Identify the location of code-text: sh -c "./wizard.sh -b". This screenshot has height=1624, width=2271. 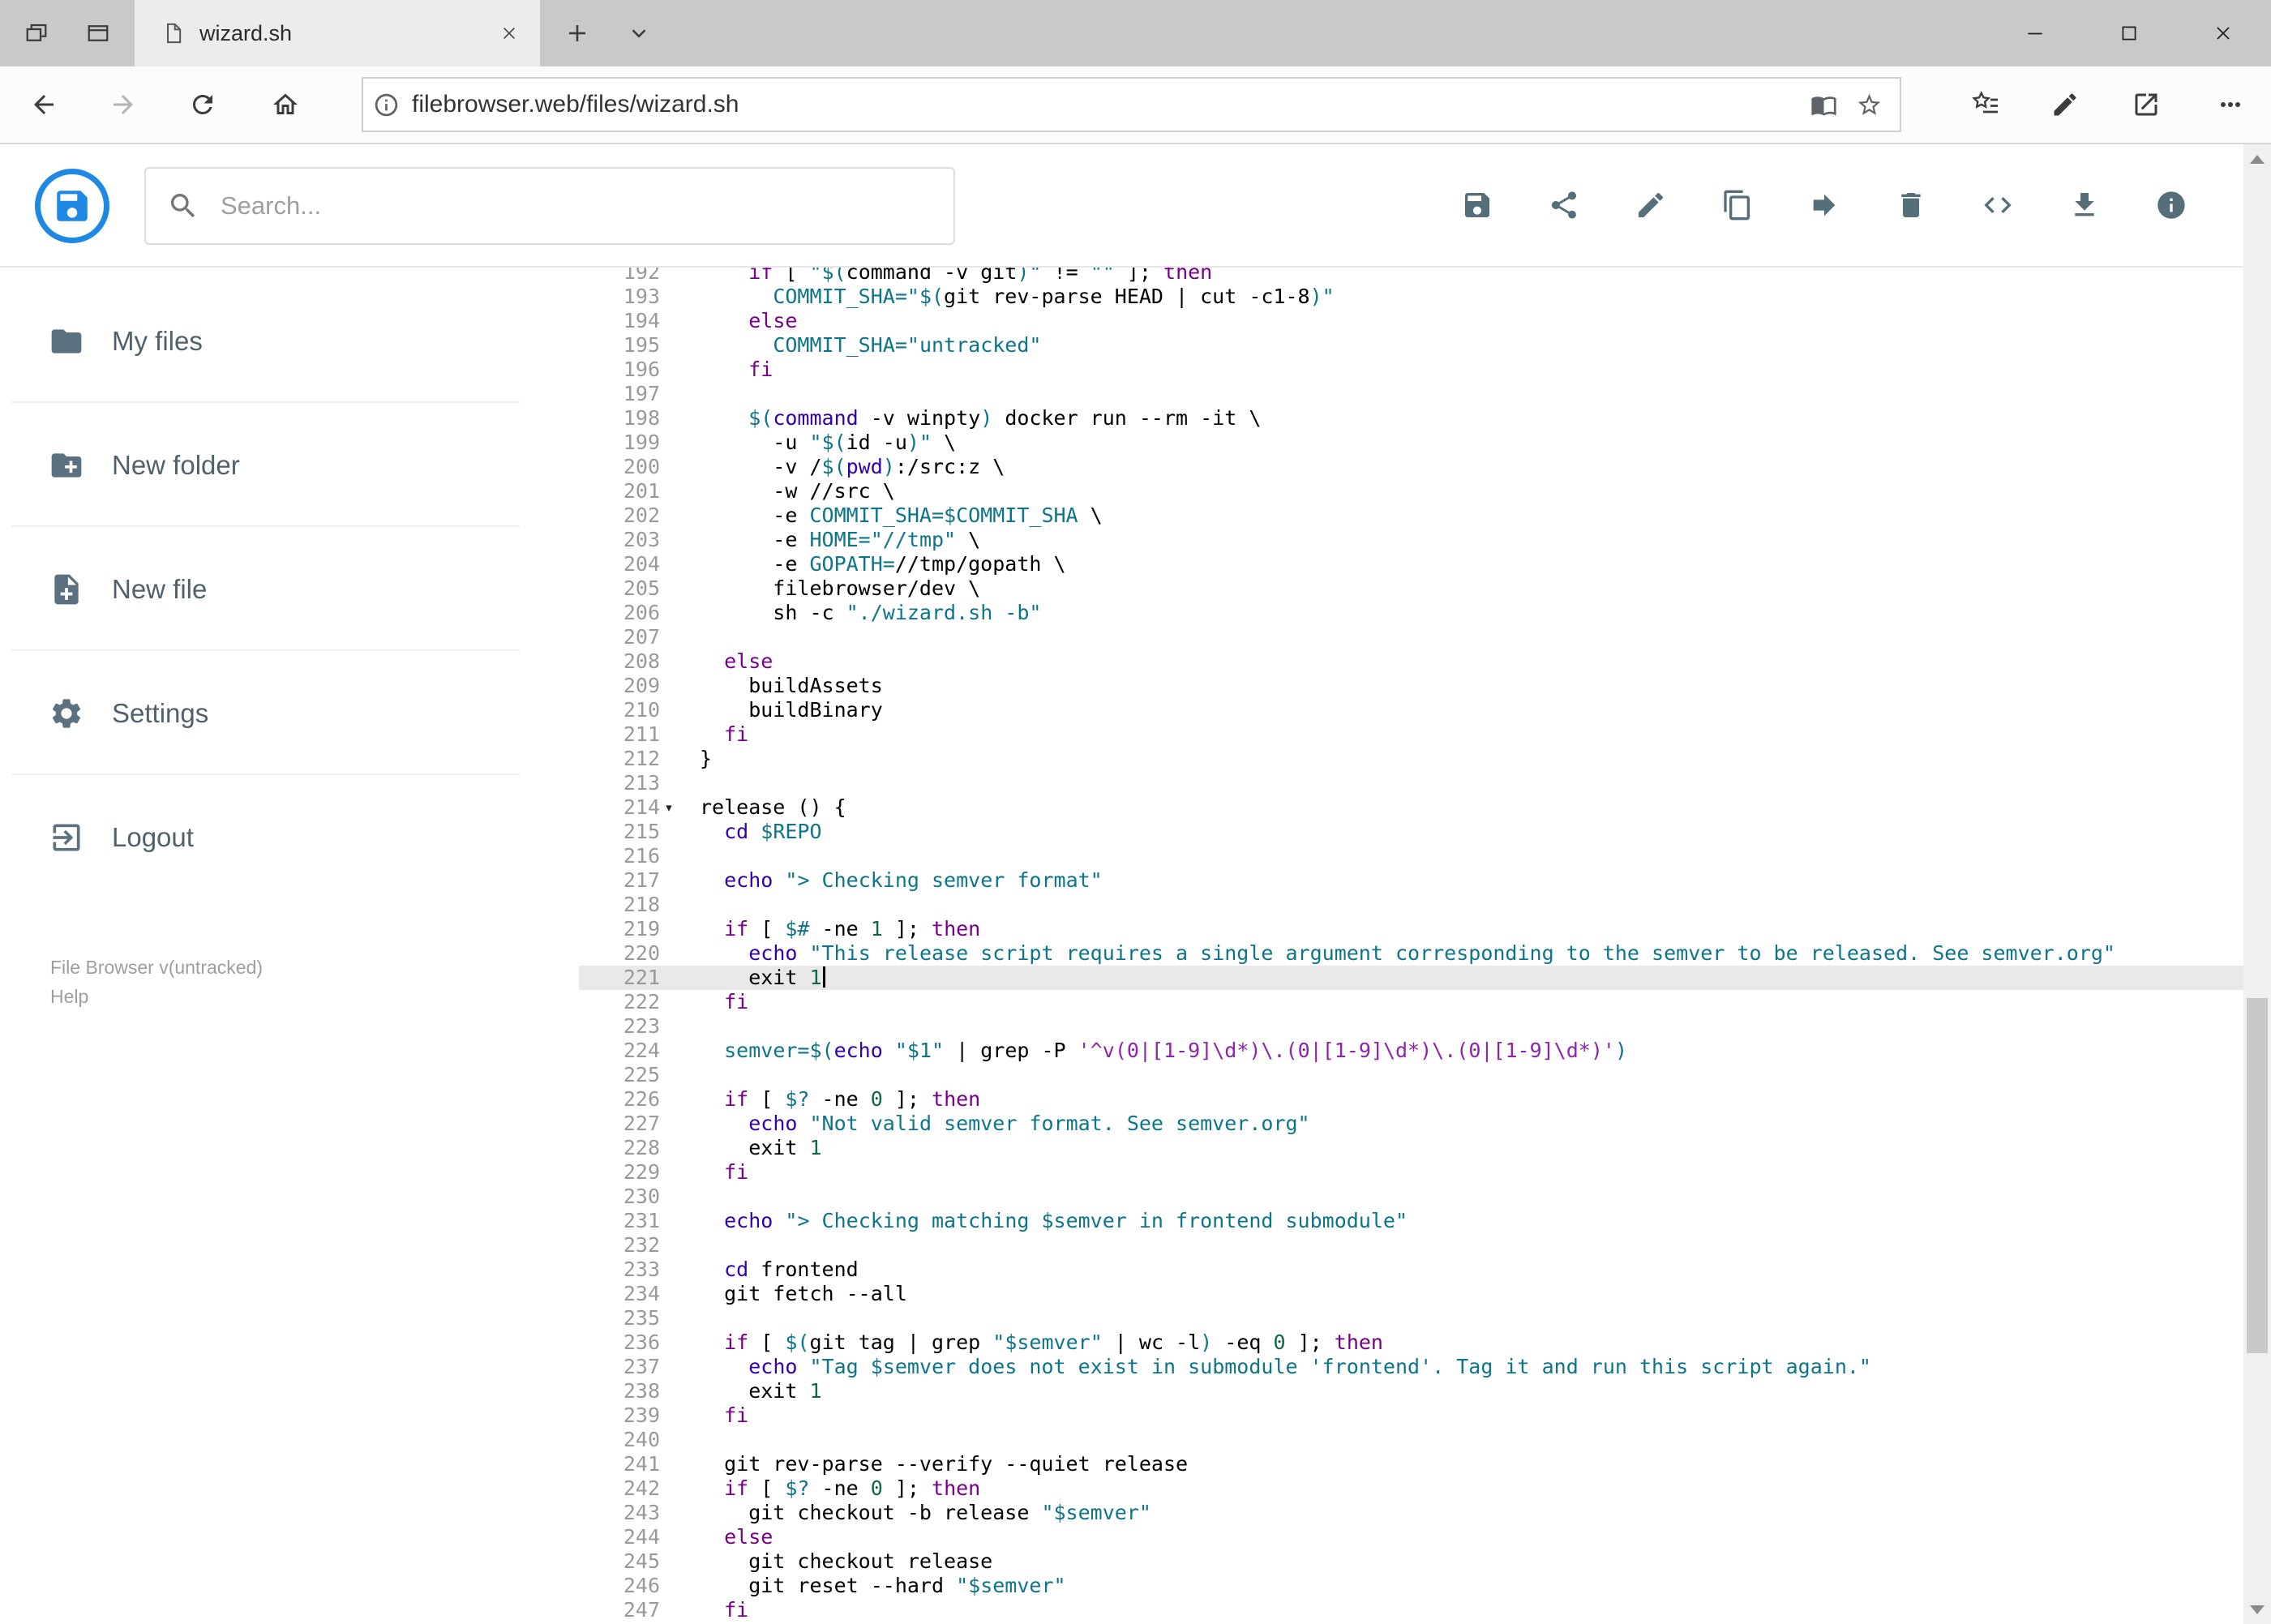
(859, 613).